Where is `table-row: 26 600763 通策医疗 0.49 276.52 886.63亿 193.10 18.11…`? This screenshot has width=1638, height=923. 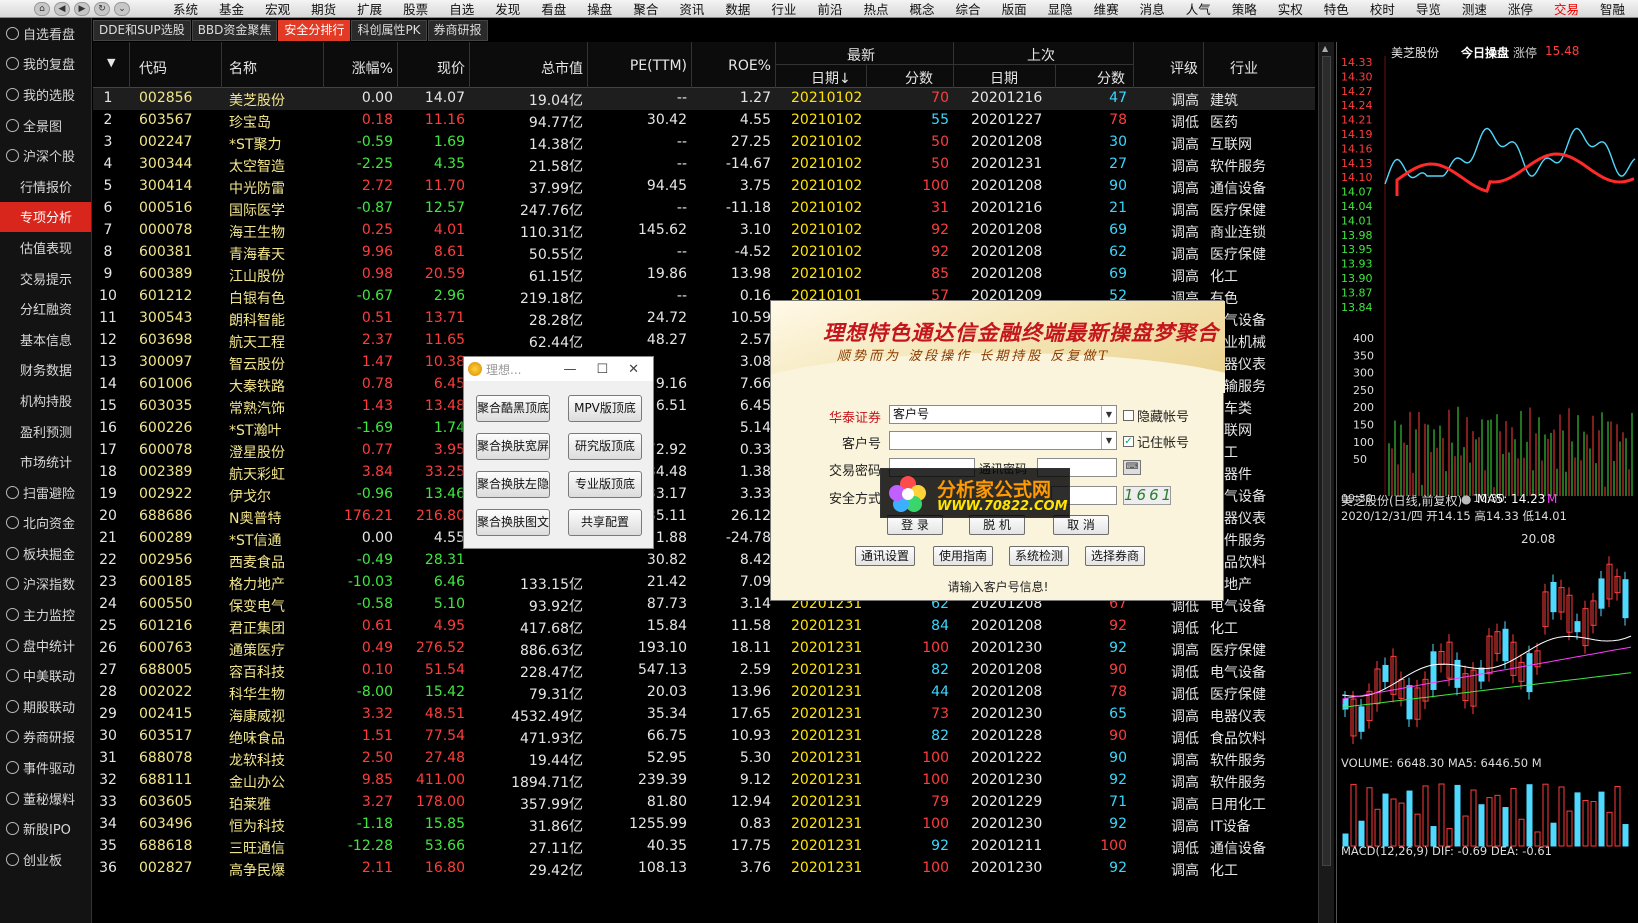 table-row: 26 600763 通策医疗 0.49 276.52 886.63亿 193.10 18.11… is located at coordinates (704, 649).